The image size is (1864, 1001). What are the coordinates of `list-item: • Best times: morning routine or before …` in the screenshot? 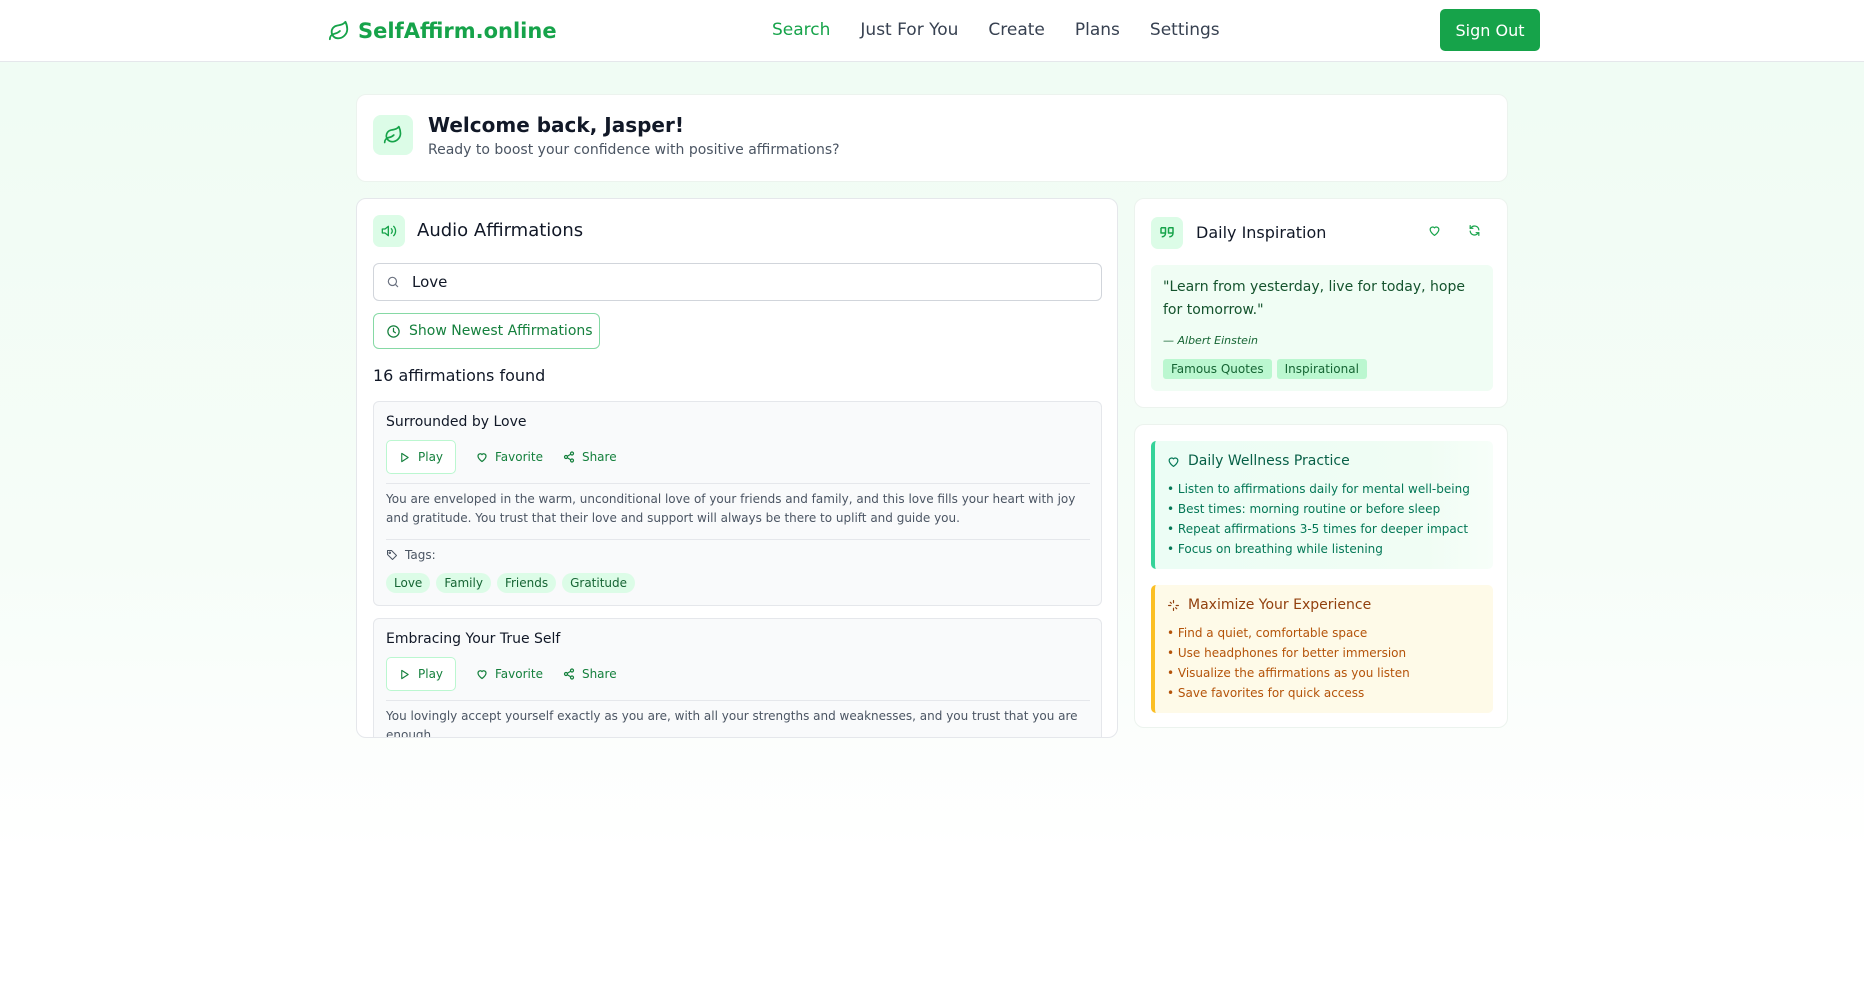 It's located at (1304, 509).